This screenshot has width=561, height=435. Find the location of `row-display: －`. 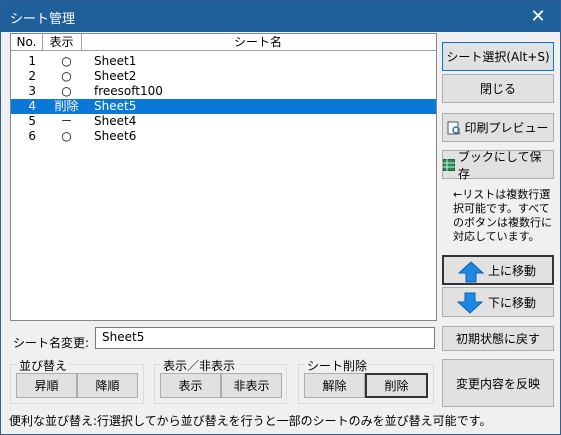

row-display: － is located at coordinates (66, 121).